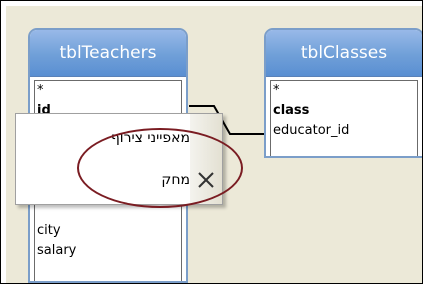 This screenshot has width=423, height=284. What do you see at coordinates (160, 168) in the screenshot?
I see `highlight-ellipse` at bounding box center [160, 168].